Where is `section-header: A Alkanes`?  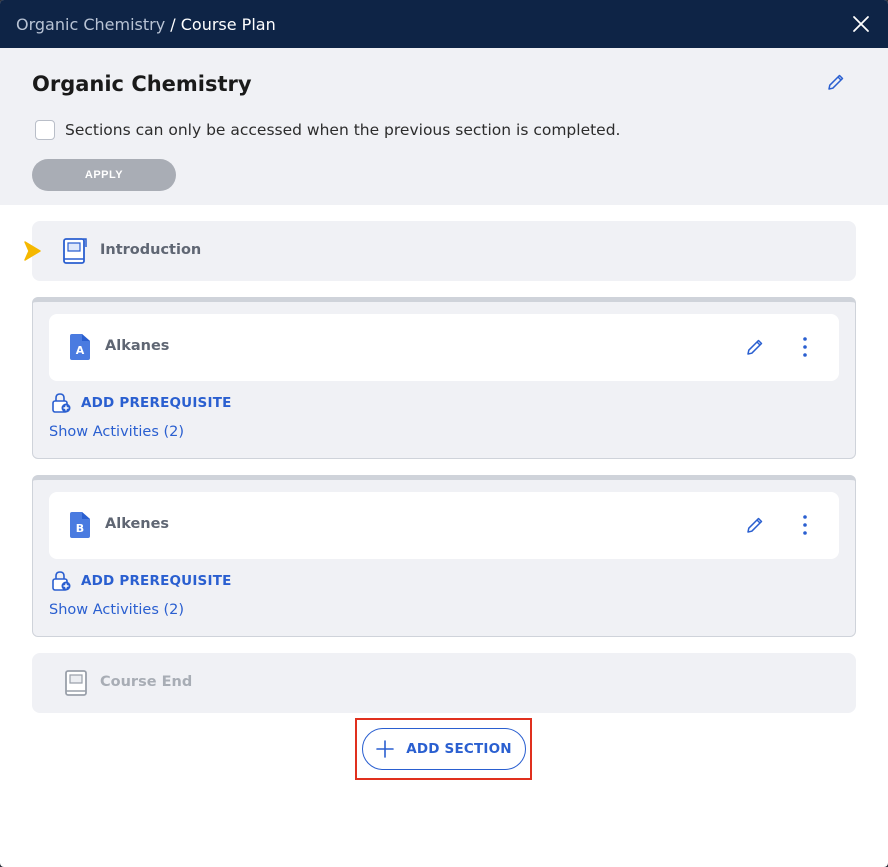 section-header: A Alkanes is located at coordinates (444, 347).